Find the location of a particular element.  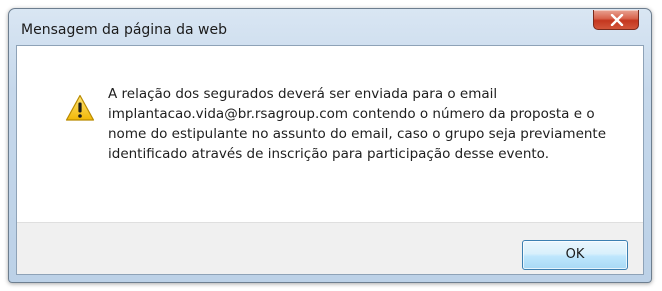

close-icon is located at coordinates (617, 20).